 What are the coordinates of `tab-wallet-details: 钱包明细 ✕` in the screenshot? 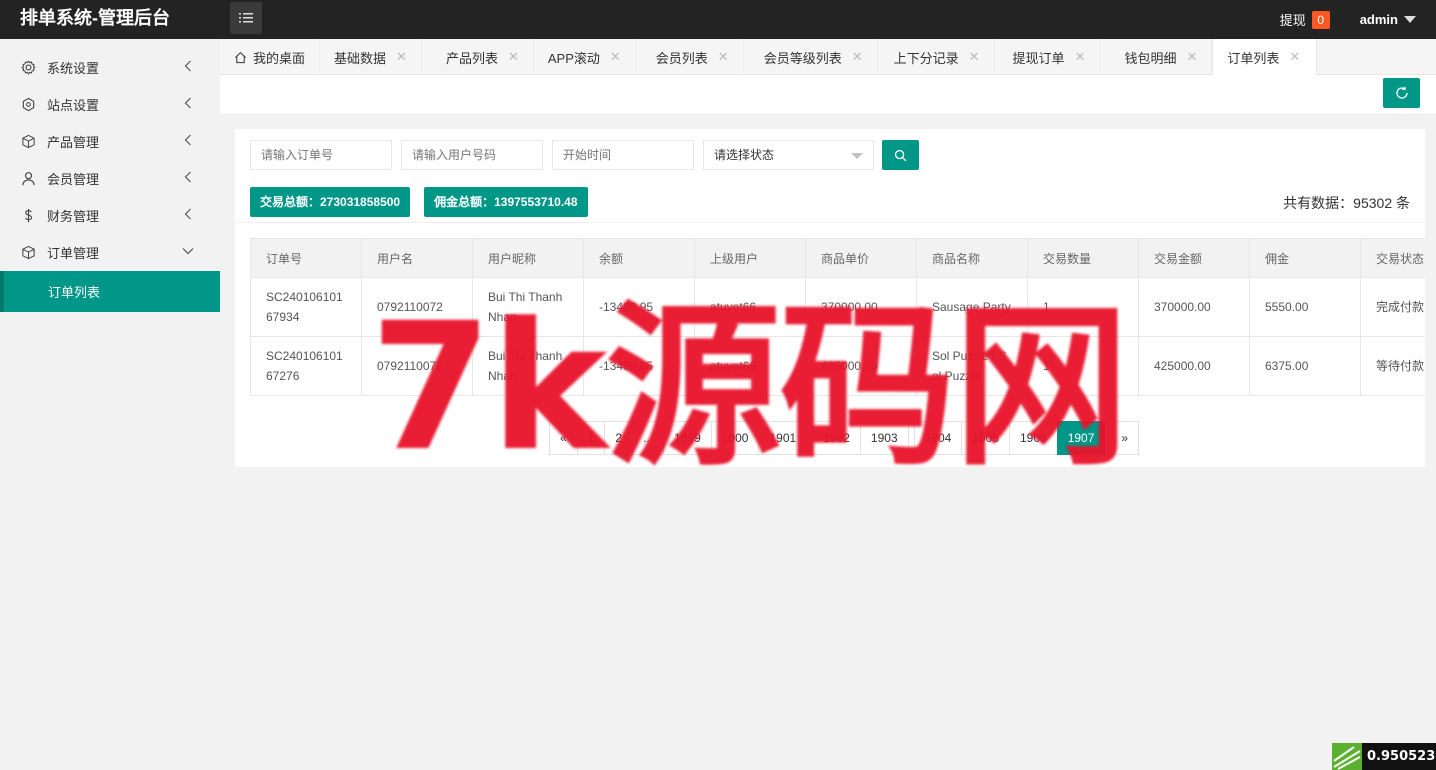 It's located at (1156, 57).